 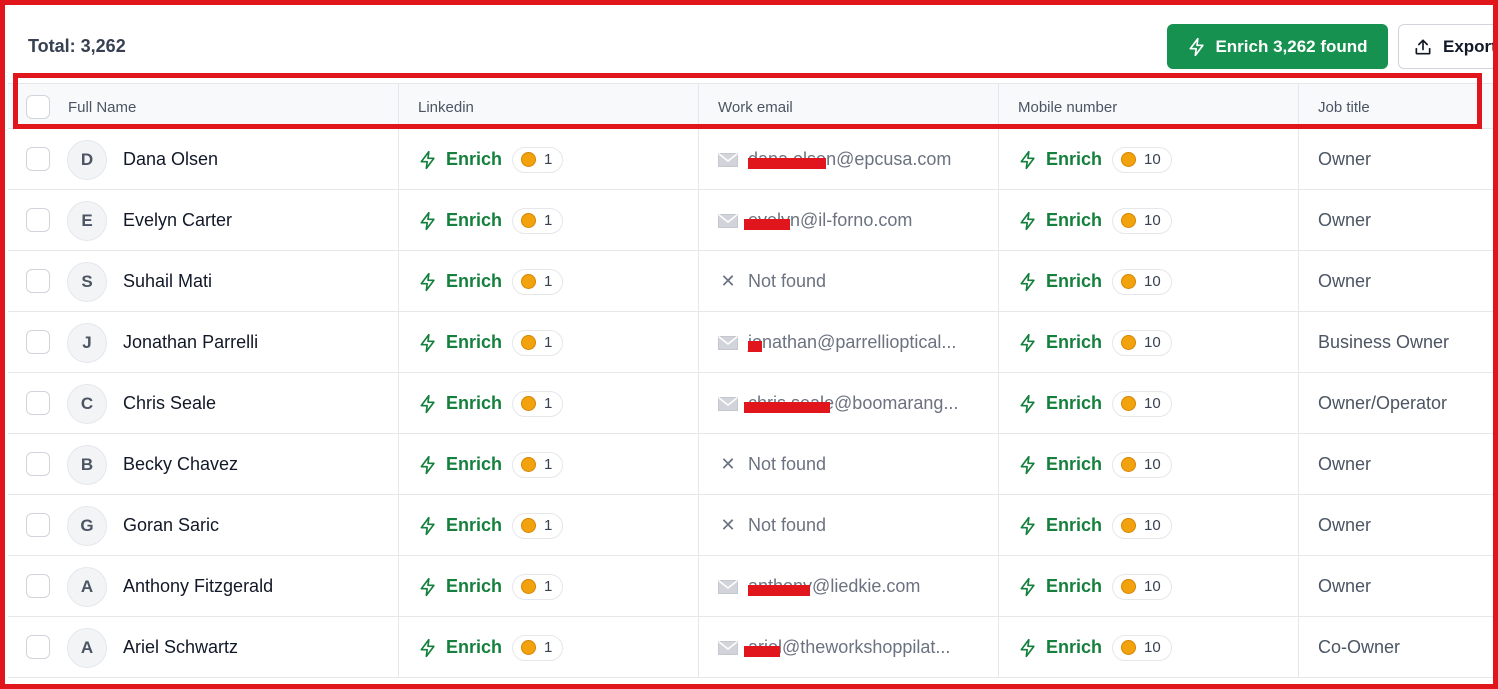 What do you see at coordinates (87, 343) in the screenshot?
I see `avatar: J` at bounding box center [87, 343].